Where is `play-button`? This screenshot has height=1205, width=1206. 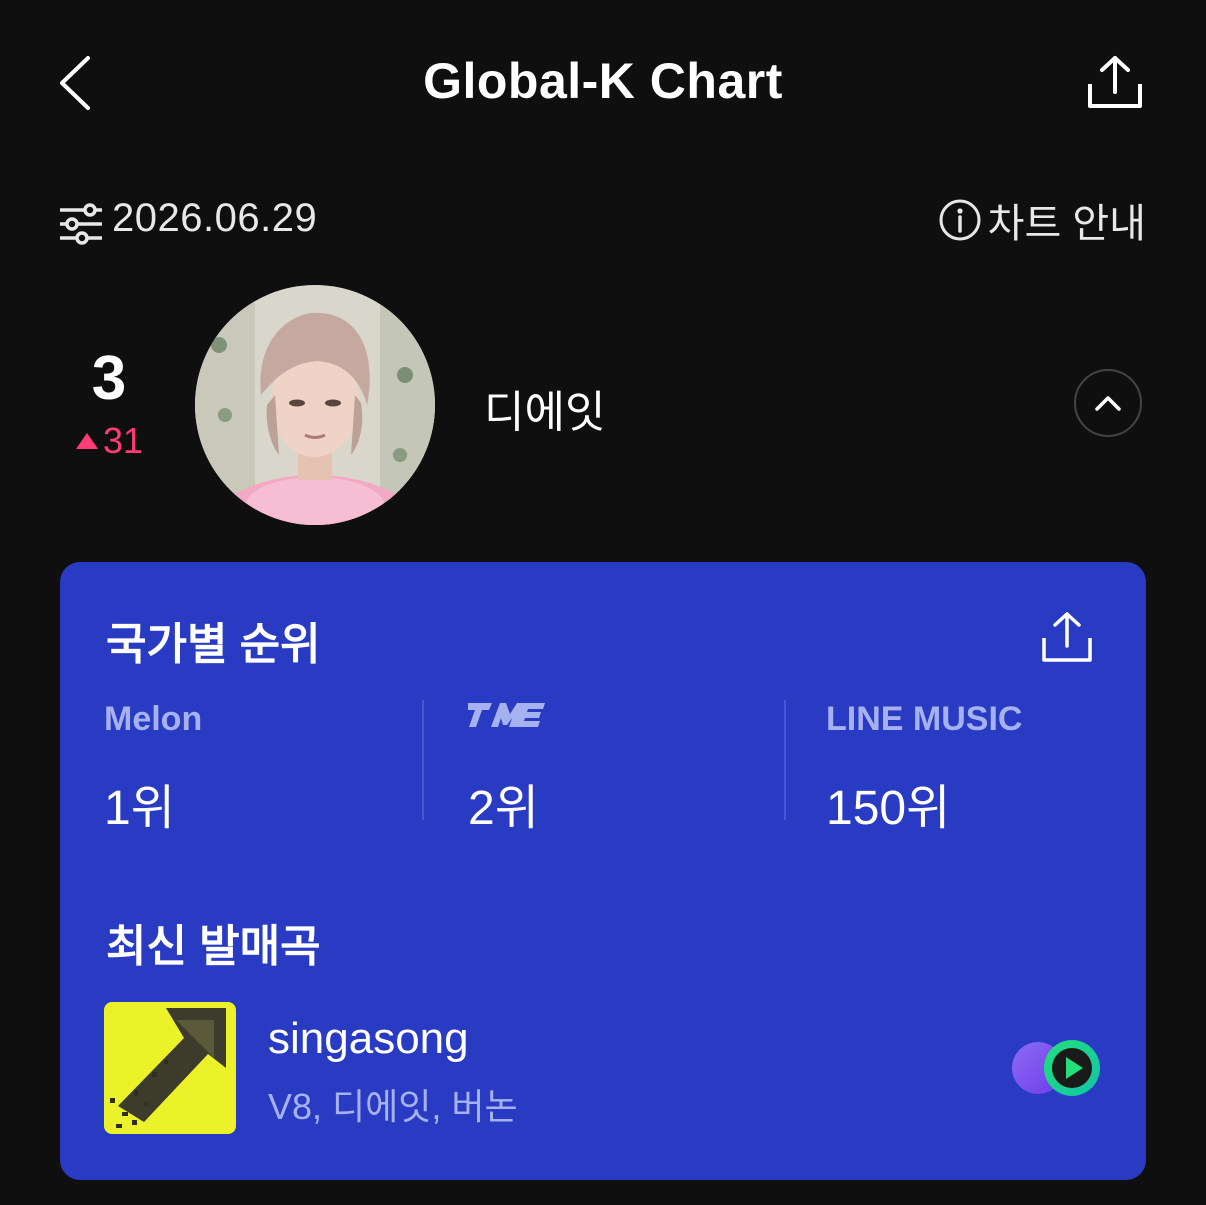
play-button is located at coordinates (1056, 1068).